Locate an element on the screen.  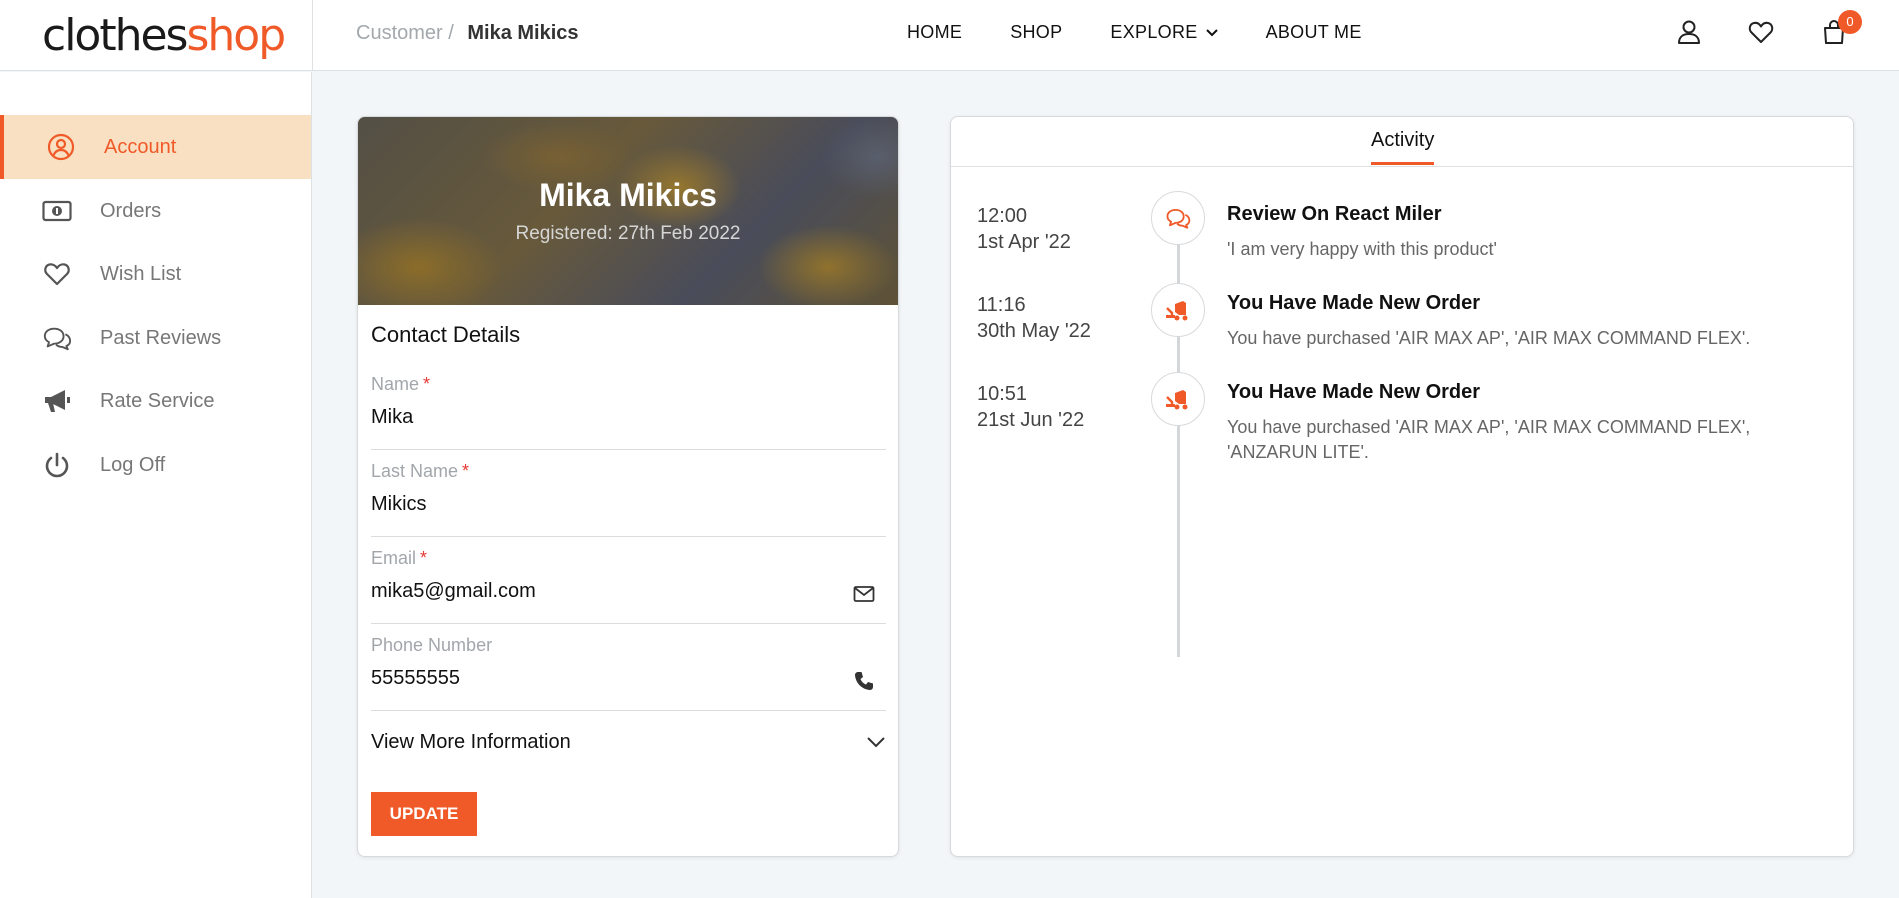
activity-time: 12:00 1st Apr '22 is located at coordinates (1024, 229).